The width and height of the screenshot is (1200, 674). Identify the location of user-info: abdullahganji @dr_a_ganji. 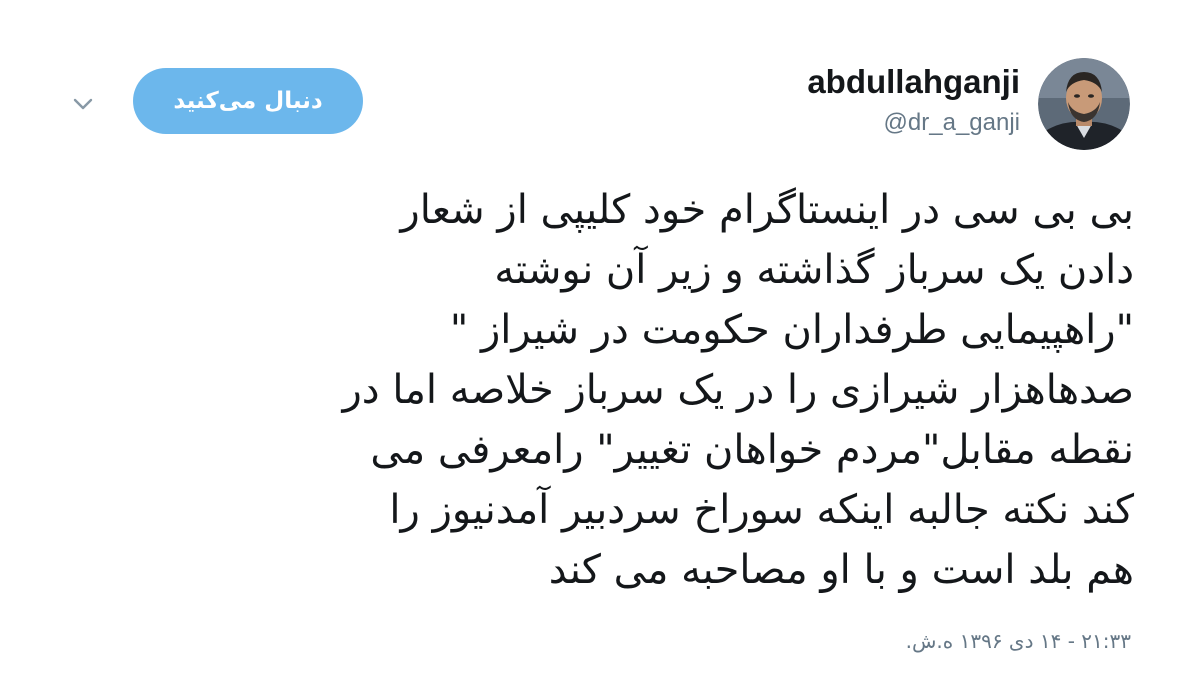
(913, 100).